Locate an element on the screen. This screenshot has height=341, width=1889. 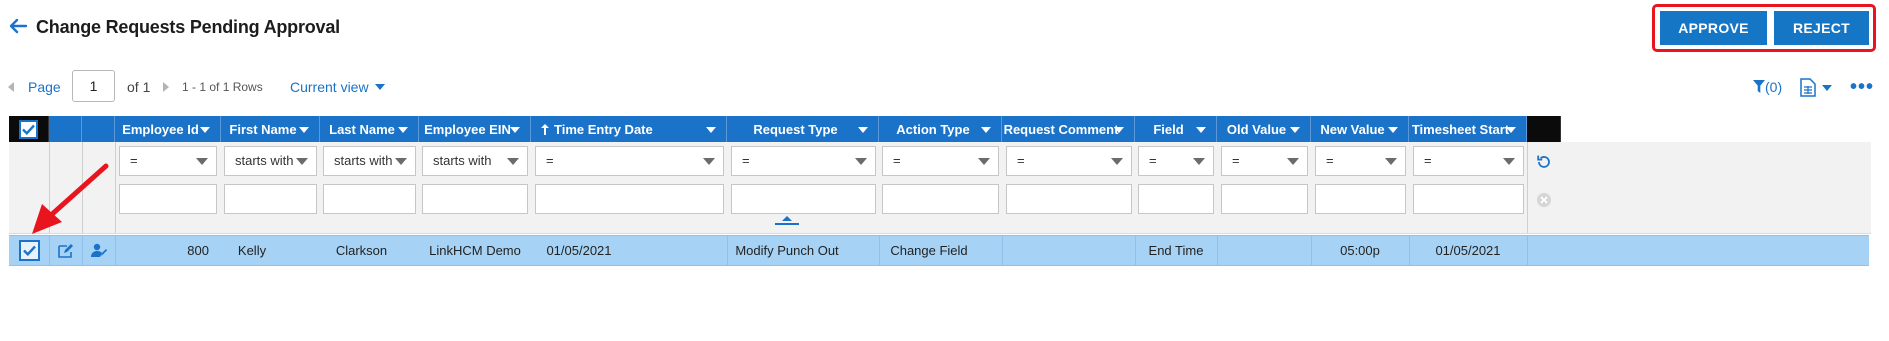
column-header-label: Field is located at coordinates (1168, 129).